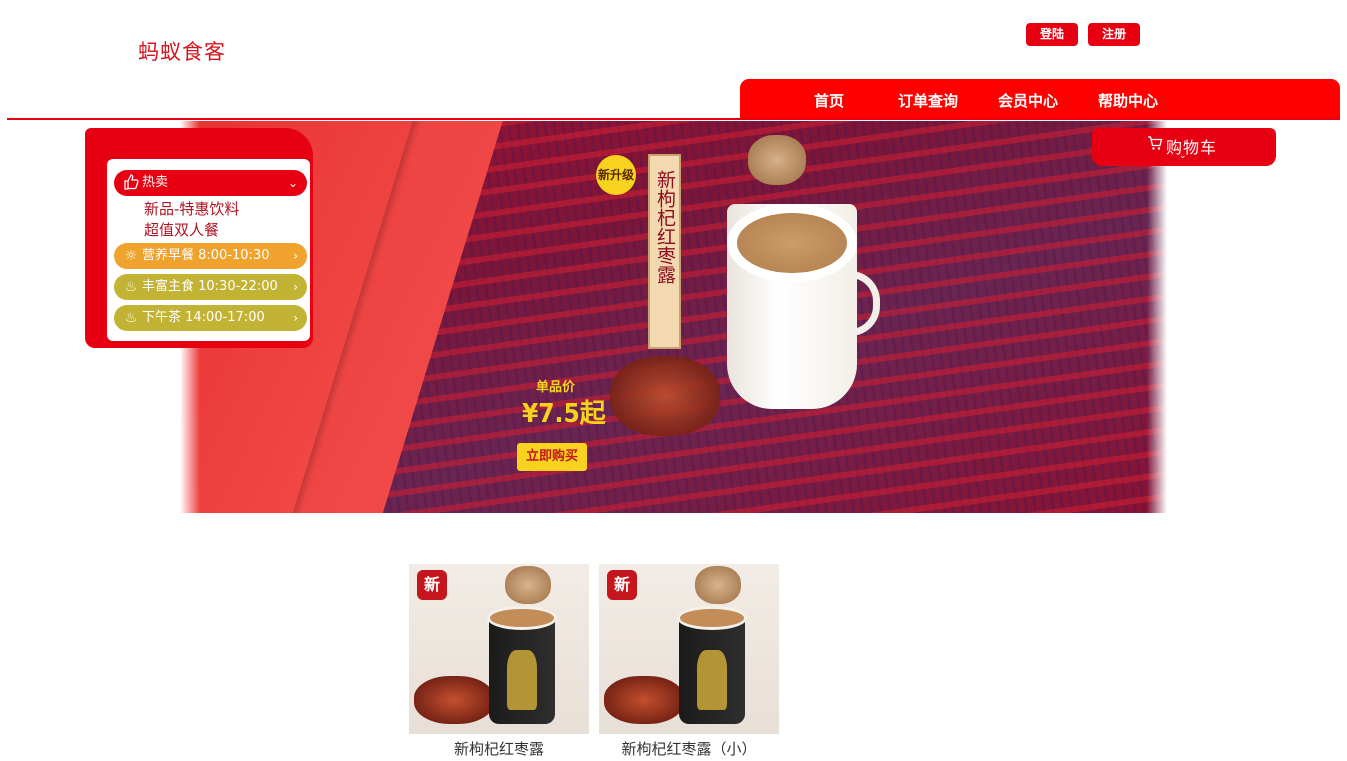  Describe the element at coordinates (206, 255) in the screenshot. I see `menu-breakfast-label: 营养早餐 8:00-10:30` at that location.